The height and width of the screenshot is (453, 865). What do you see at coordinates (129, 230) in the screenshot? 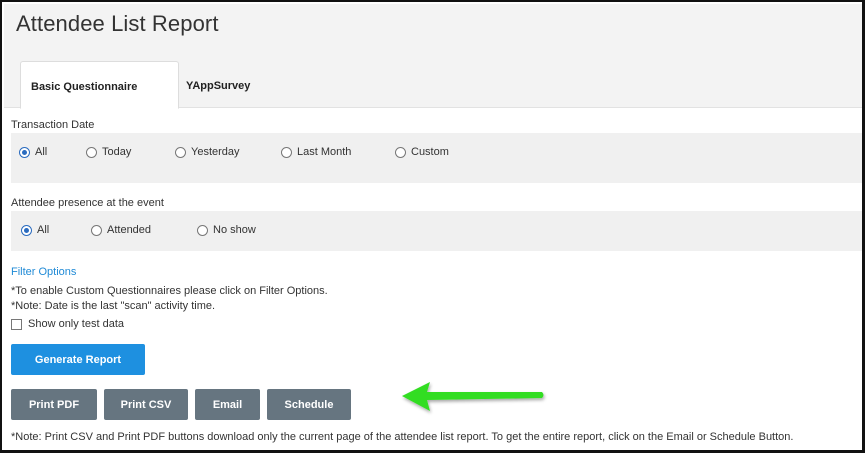
I see `radio-label: Attended` at bounding box center [129, 230].